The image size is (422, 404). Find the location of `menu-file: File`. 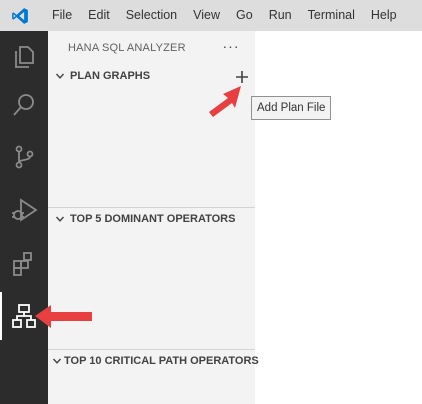

menu-file: File is located at coordinates (62, 15).